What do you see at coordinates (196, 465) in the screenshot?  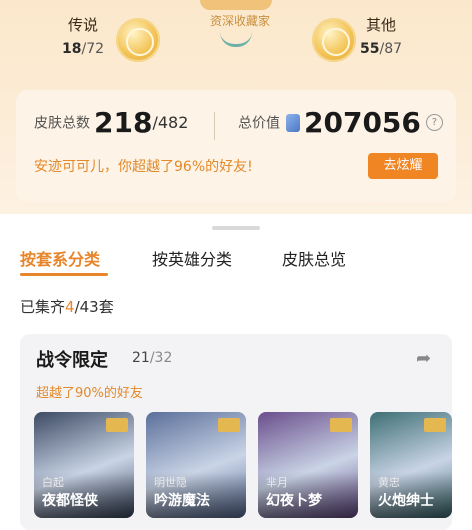 I see `skin-tile: 明世隐 吟游魔法` at bounding box center [196, 465].